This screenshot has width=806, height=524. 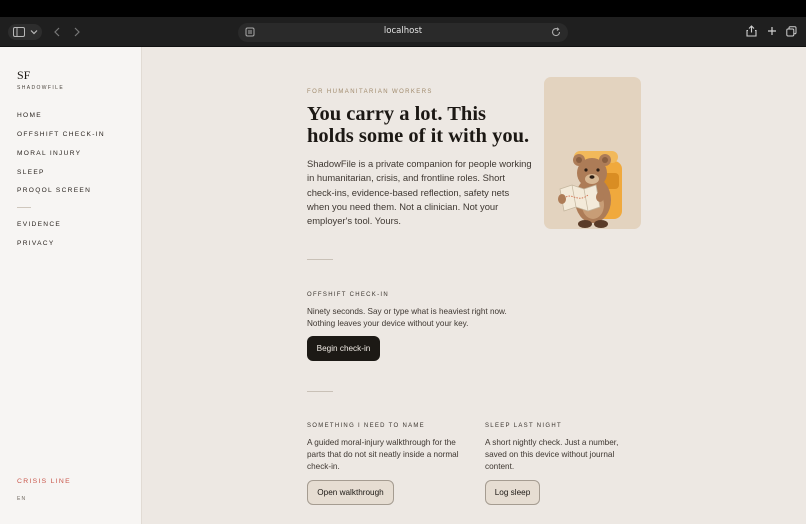 What do you see at coordinates (54, 190) in the screenshot?
I see `nav-item-proqol-screen: PROQOL SCREEN` at bounding box center [54, 190].